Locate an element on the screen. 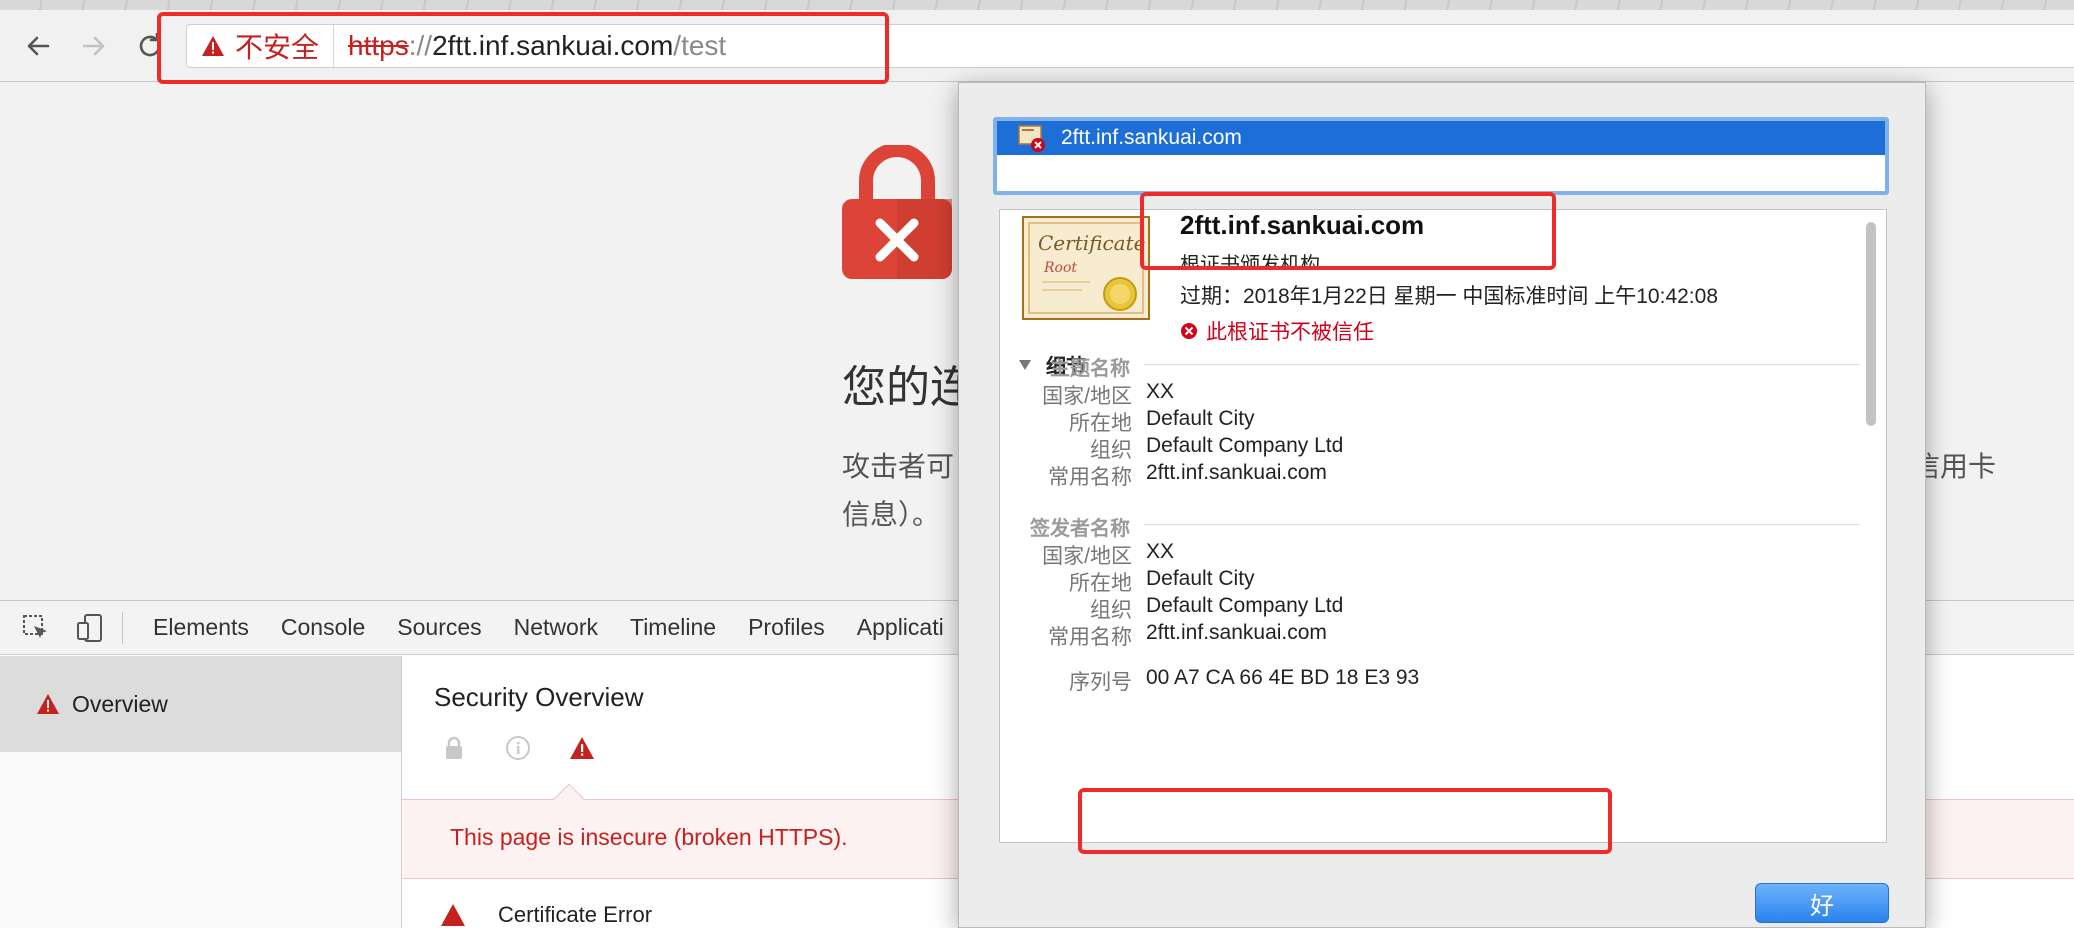  lock-icon is located at coordinates (454, 747).